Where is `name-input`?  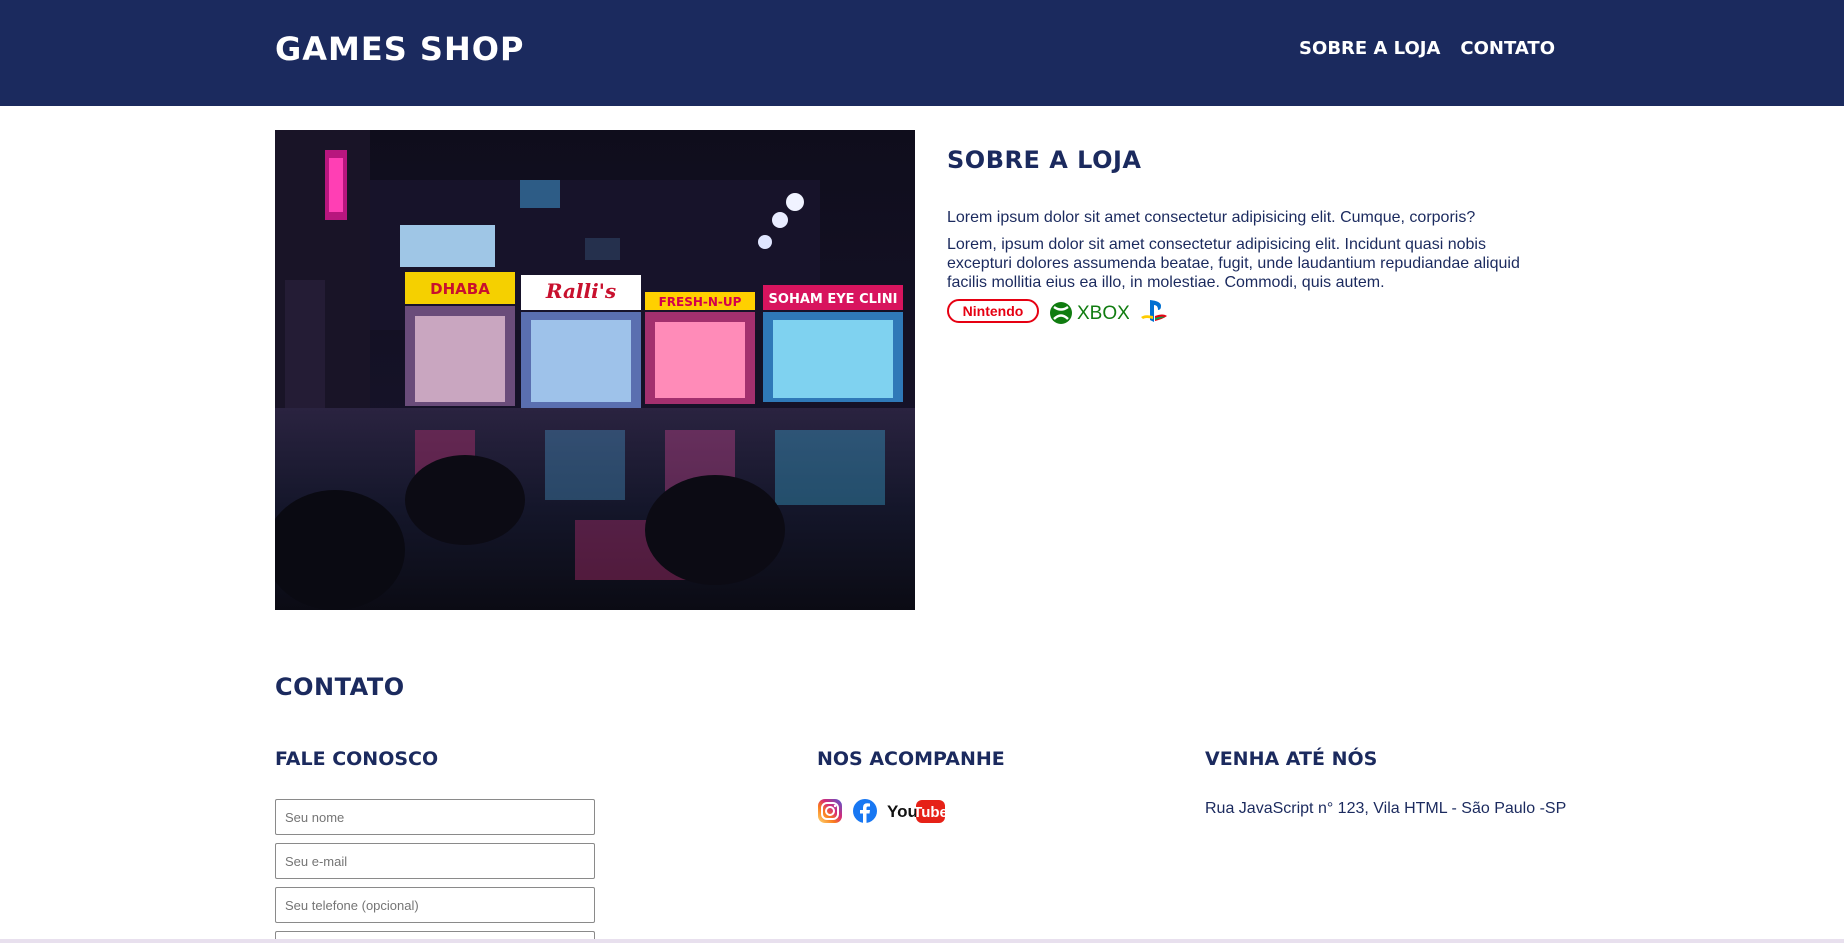 name-input is located at coordinates (435, 817).